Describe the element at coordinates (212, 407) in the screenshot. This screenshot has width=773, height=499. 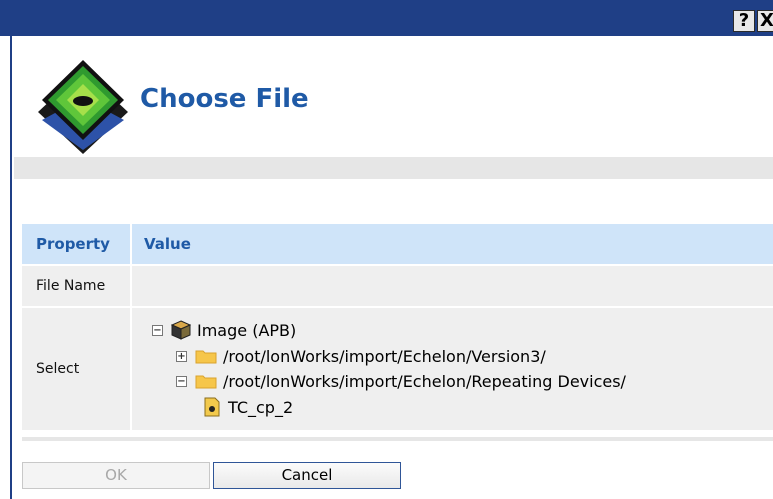
I see `device-file-icon` at that location.